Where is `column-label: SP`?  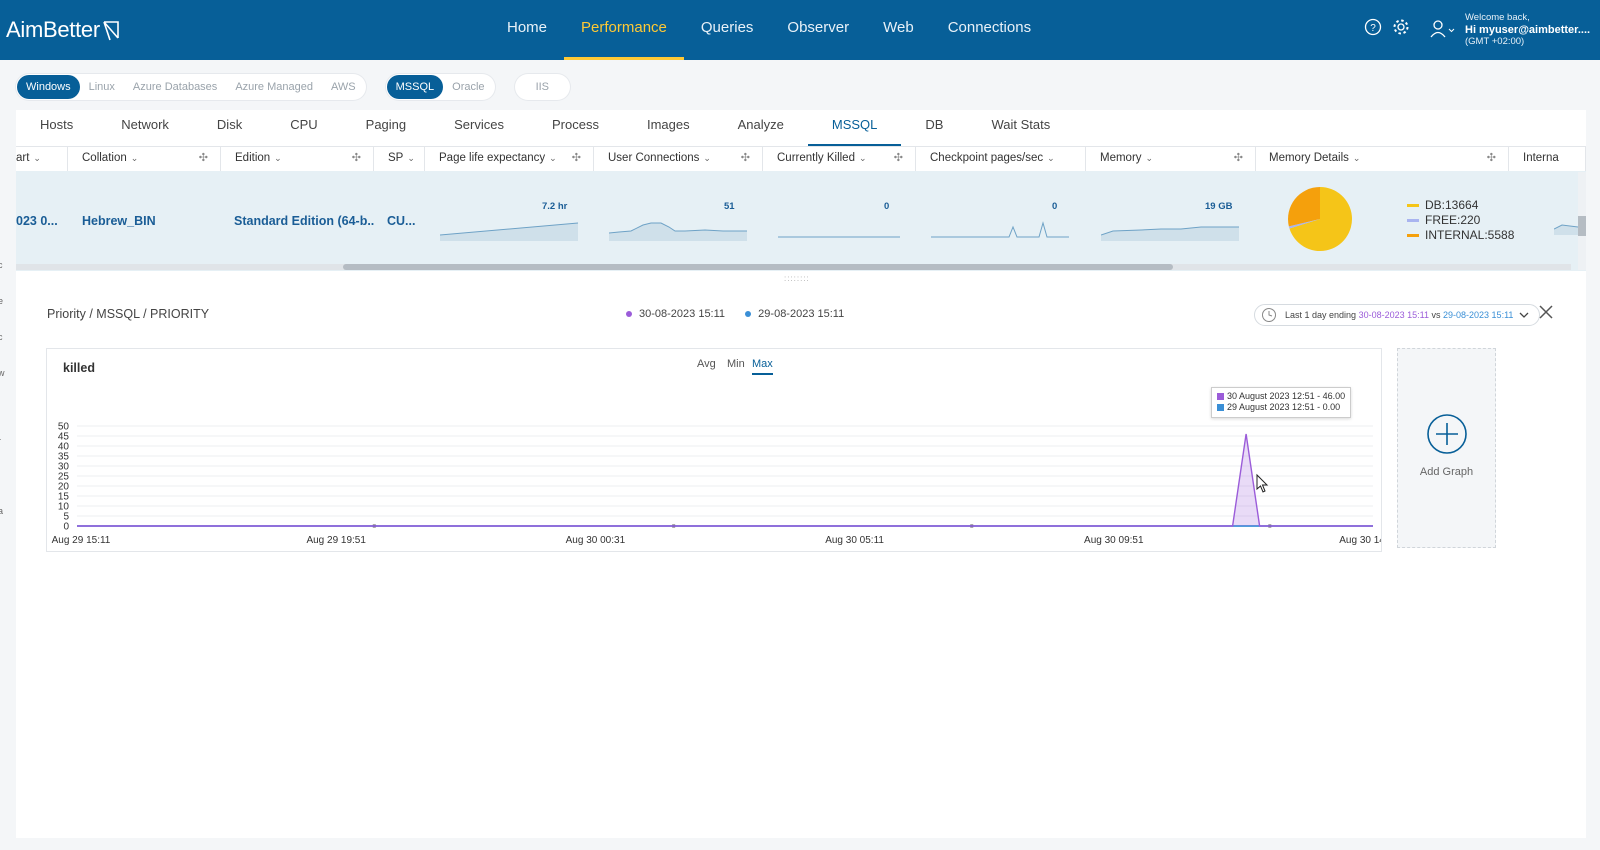 column-label: SP is located at coordinates (396, 158).